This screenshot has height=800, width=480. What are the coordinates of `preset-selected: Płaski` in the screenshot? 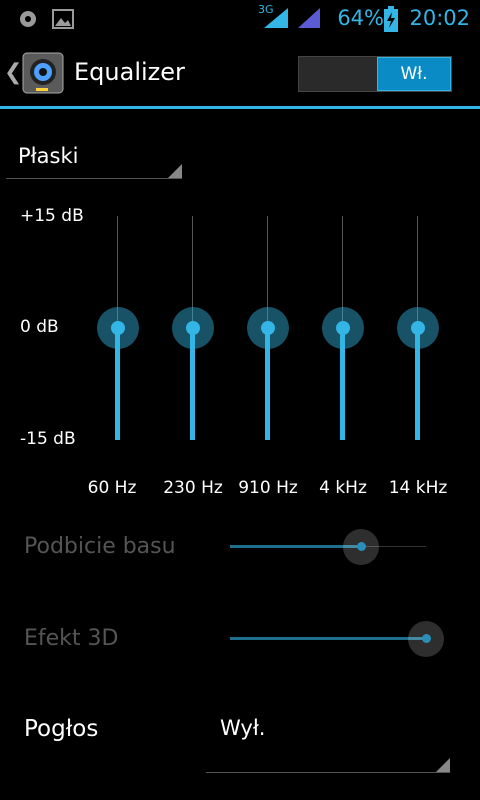 It's located at (48, 156).